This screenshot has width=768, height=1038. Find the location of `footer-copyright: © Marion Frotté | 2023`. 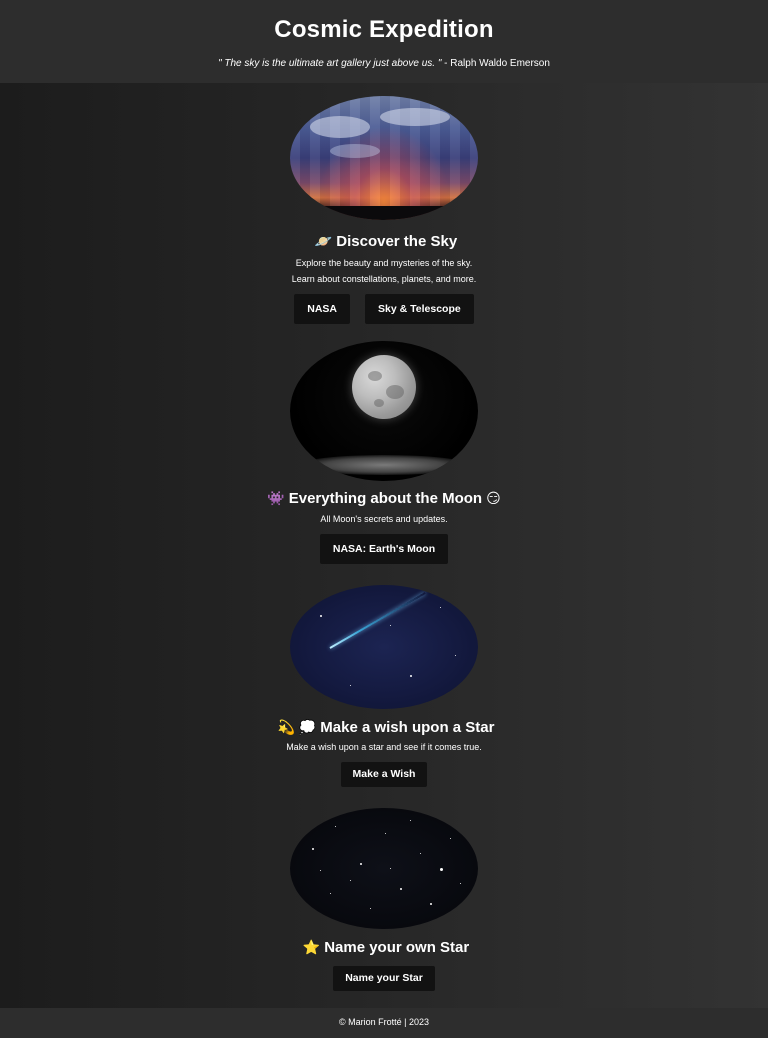

footer-copyright: © Marion Frotté | 2023 is located at coordinates (383, 1022).